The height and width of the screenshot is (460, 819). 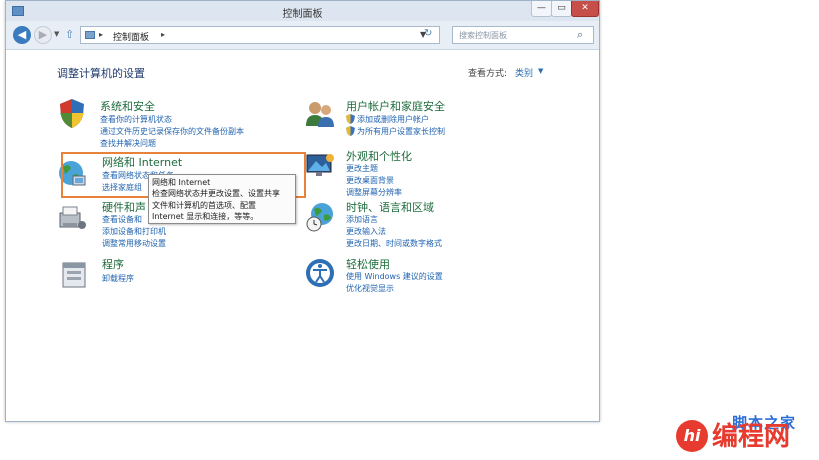 What do you see at coordinates (204, 205) in the screenshot?
I see `tooltip-line: 文件和计算机的首选项、配置` at bounding box center [204, 205].